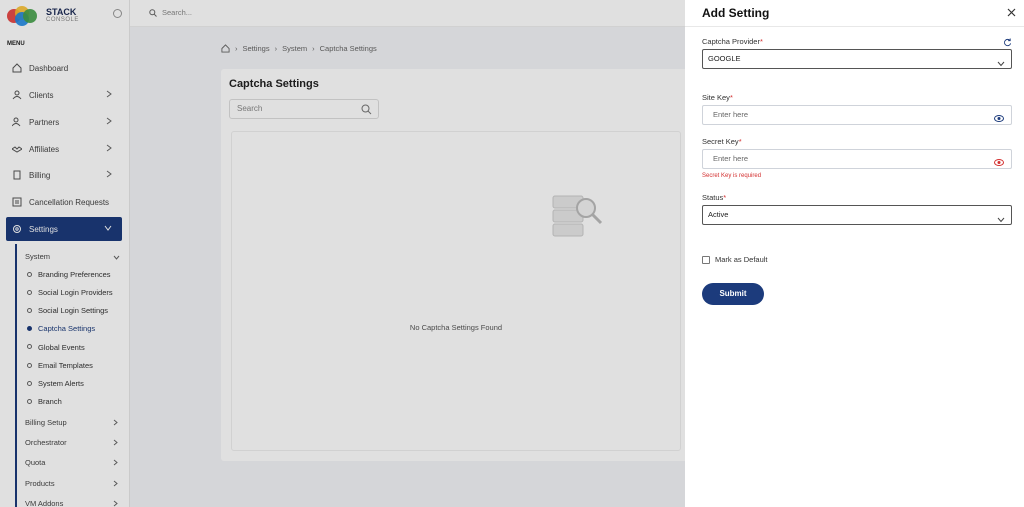 This screenshot has height=507, width=1024. What do you see at coordinates (731, 158) in the screenshot?
I see `secret-key-placeholder: Enter here` at bounding box center [731, 158].